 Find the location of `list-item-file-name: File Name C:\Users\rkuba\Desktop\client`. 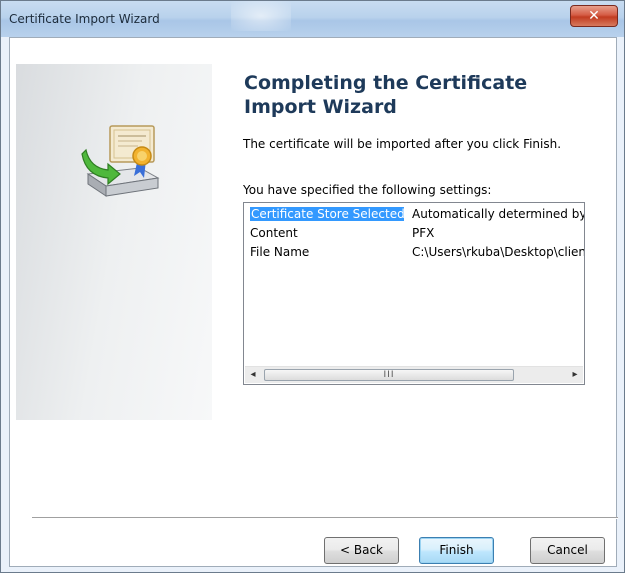

list-item-file-name: File Name C:\Users\rkuba\Desktop\client is located at coordinates (414, 252).